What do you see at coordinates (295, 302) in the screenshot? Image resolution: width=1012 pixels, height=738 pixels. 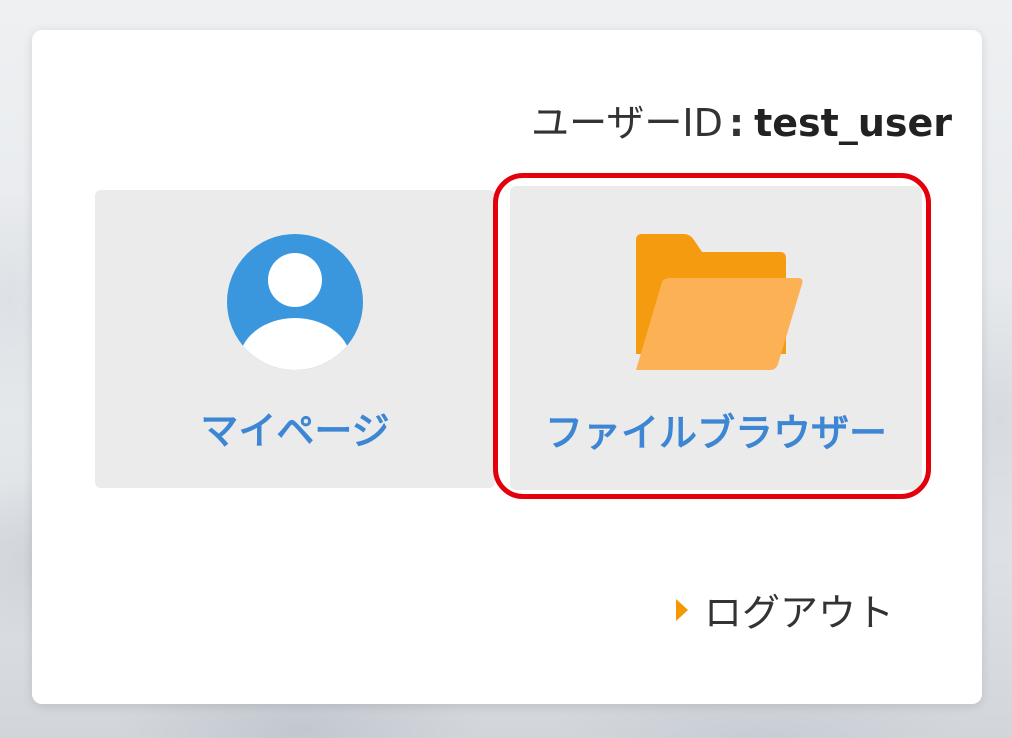 I see `user-avatar-icon` at bounding box center [295, 302].